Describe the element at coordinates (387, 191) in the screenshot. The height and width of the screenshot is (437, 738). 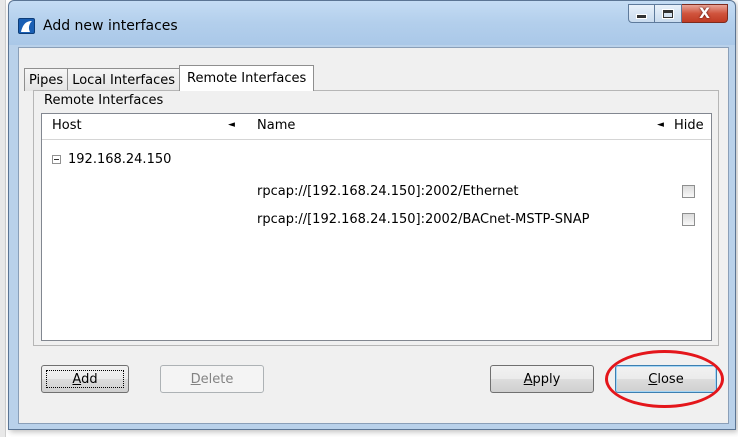
I see `interface-name: rpcap://[192.168.24.150]:2002/Ethernet` at that location.